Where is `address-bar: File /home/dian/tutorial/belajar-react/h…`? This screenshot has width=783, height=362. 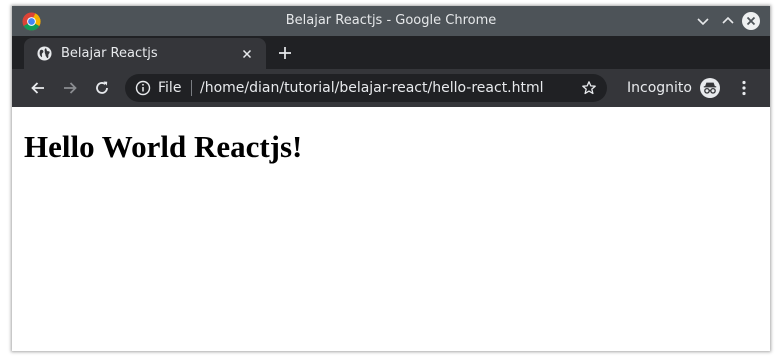 address-bar: File /home/dian/tutorial/belajar-react/h… is located at coordinates (366, 88).